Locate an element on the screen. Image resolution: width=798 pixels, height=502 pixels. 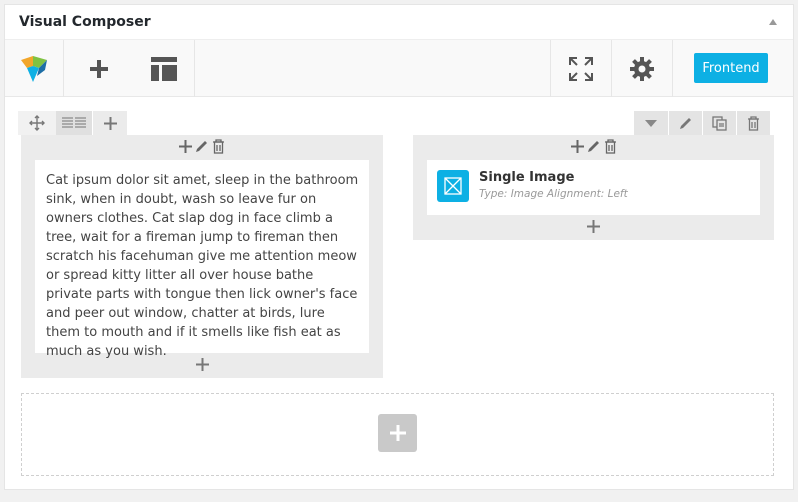
column-right: Single Image Type: Image Alignment: Left is located at coordinates (593, 187).